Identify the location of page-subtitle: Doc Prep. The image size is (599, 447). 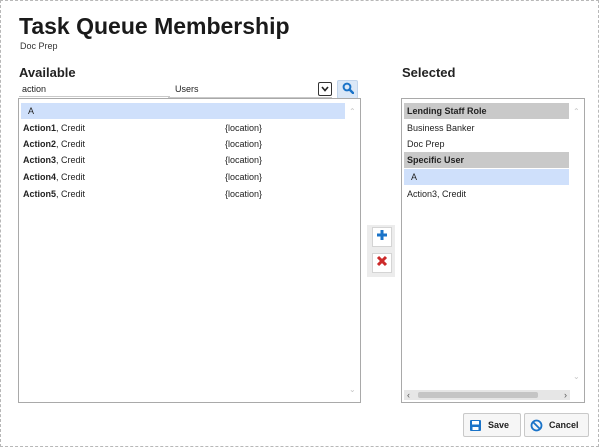
(39, 46).